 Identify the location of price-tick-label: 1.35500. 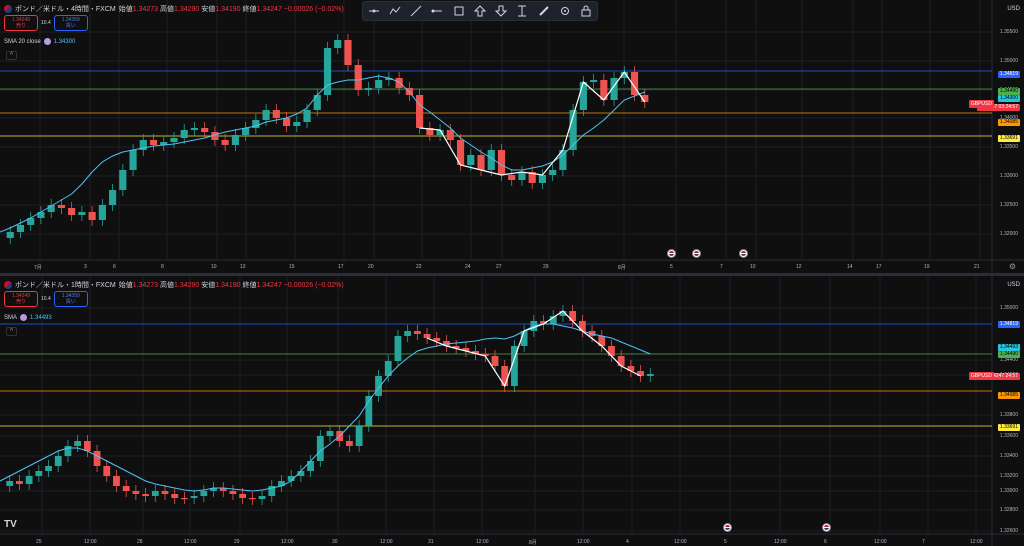
(1008, 32).